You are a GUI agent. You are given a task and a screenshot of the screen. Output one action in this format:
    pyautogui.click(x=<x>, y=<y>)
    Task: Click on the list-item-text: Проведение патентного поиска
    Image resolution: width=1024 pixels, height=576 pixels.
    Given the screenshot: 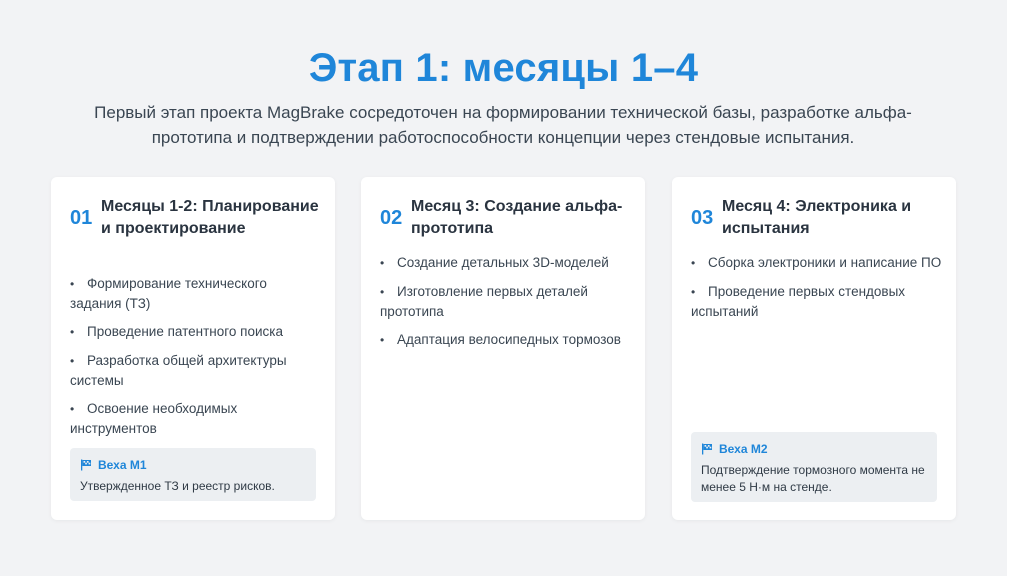 What is the action you would take?
    pyautogui.click(x=185, y=331)
    